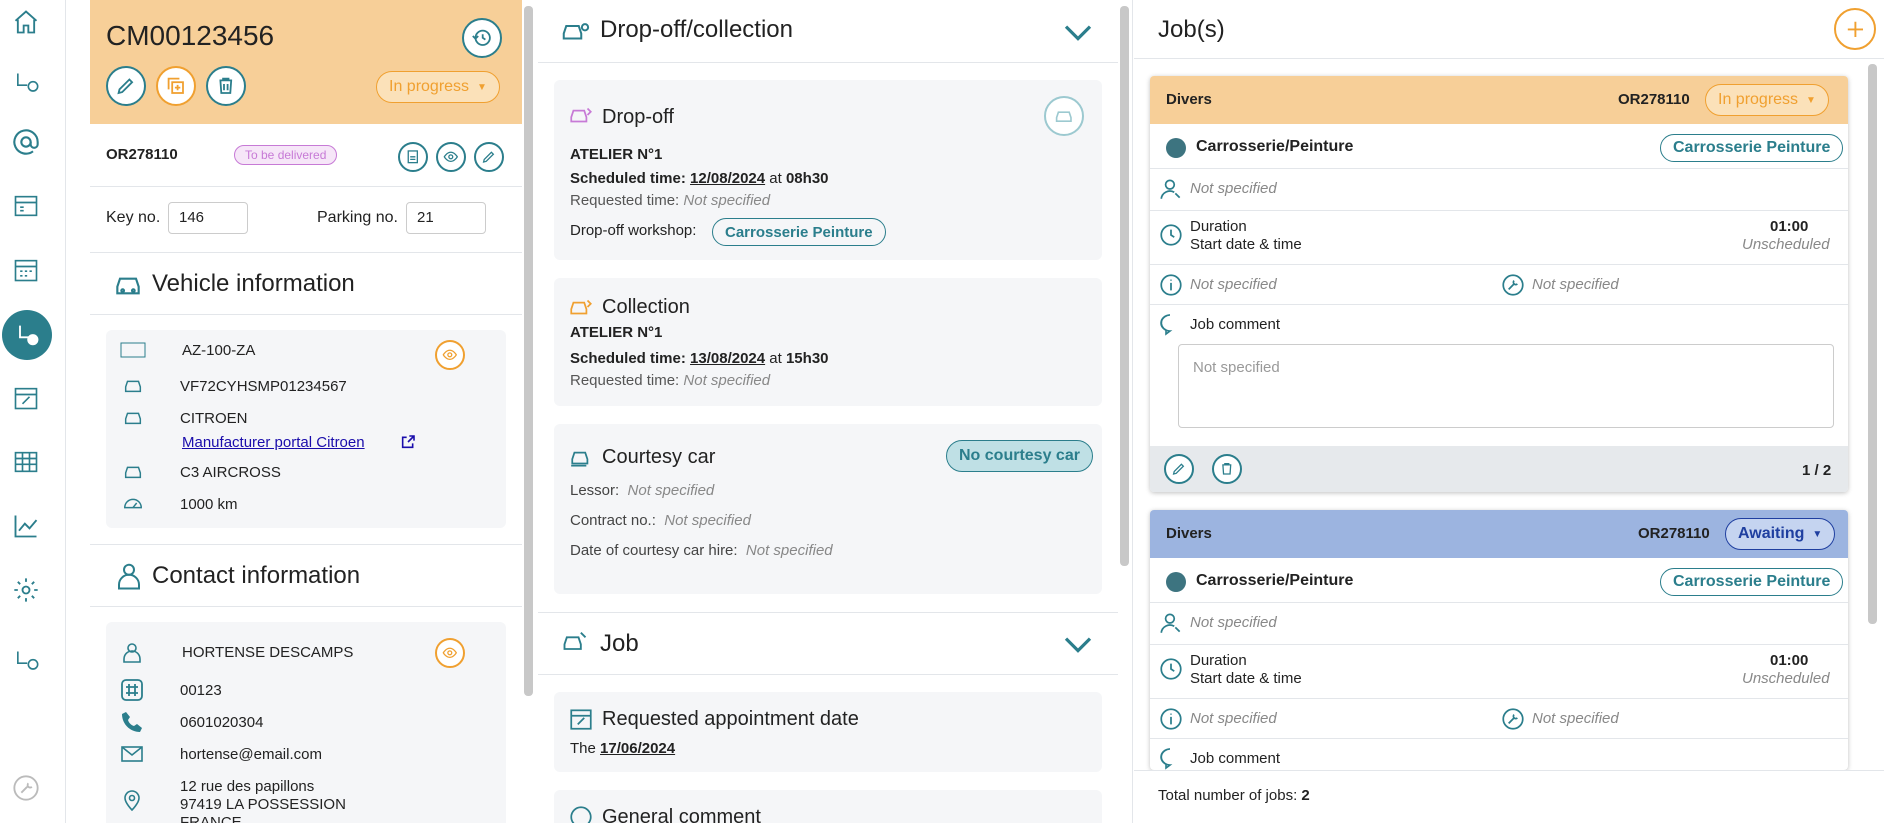 Image resolution: width=1884 pixels, height=823 pixels. What do you see at coordinates (142, 154) in the screenshot?
I see `order-number: OR278110` at bounding box center [142, 154].